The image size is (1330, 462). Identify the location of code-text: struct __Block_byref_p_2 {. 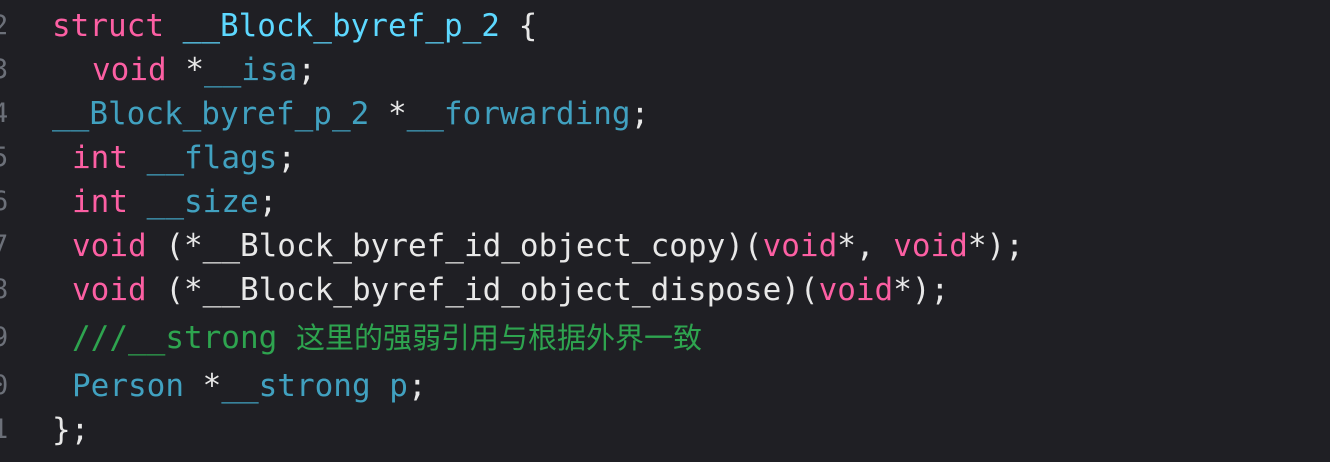
(294, 26).